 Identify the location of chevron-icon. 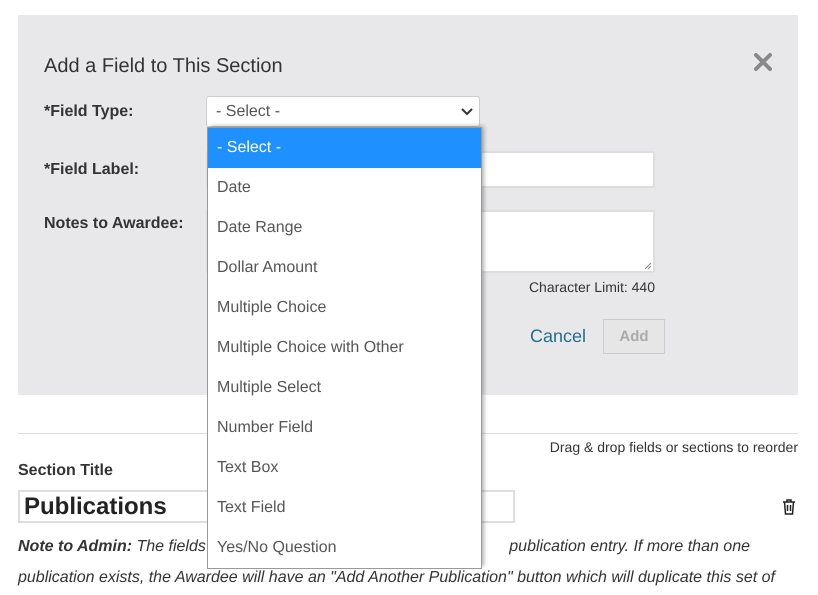
(467, 112).